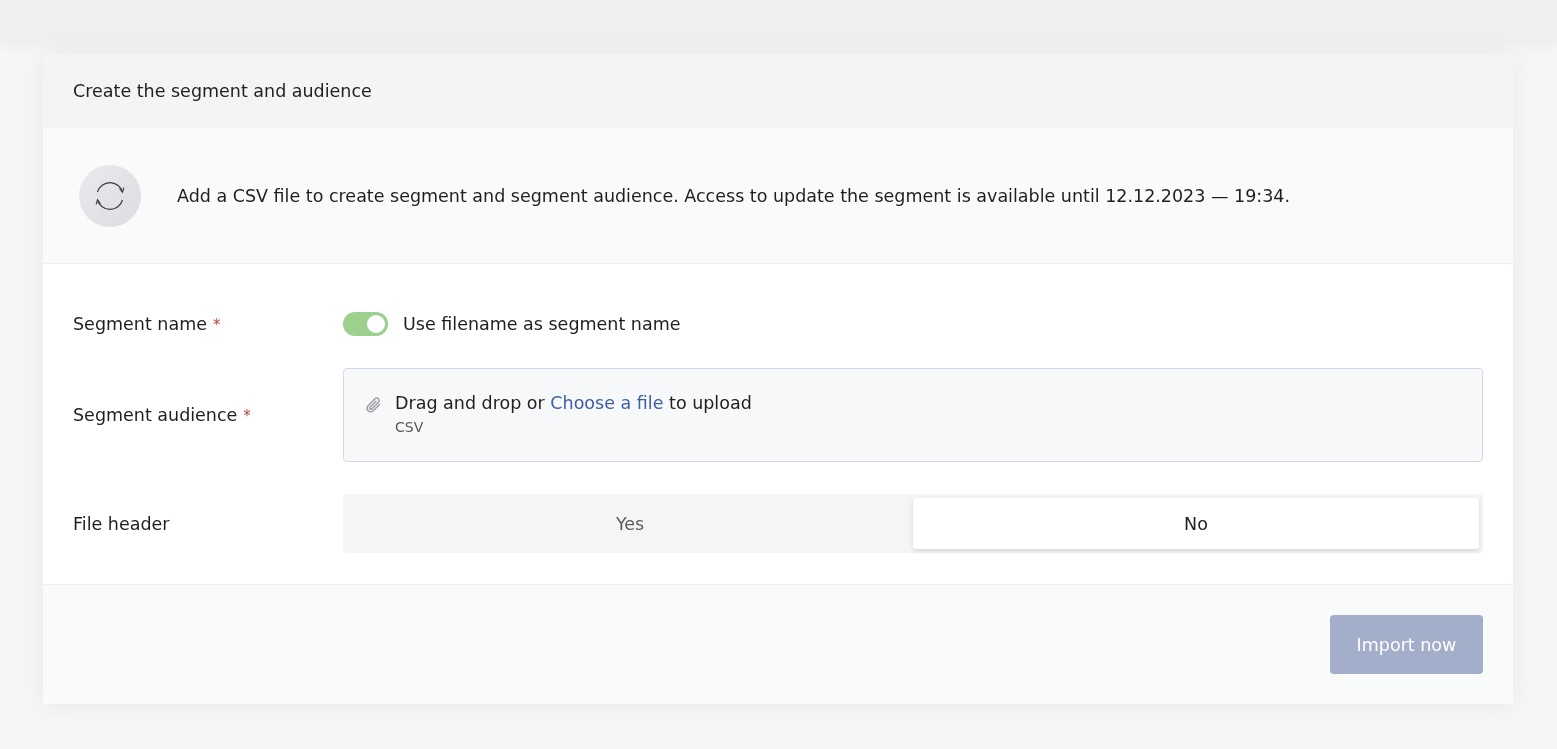  Describe the element at coordinates (121, 523) in the screenshot. I see `field-label: File header` at that location.